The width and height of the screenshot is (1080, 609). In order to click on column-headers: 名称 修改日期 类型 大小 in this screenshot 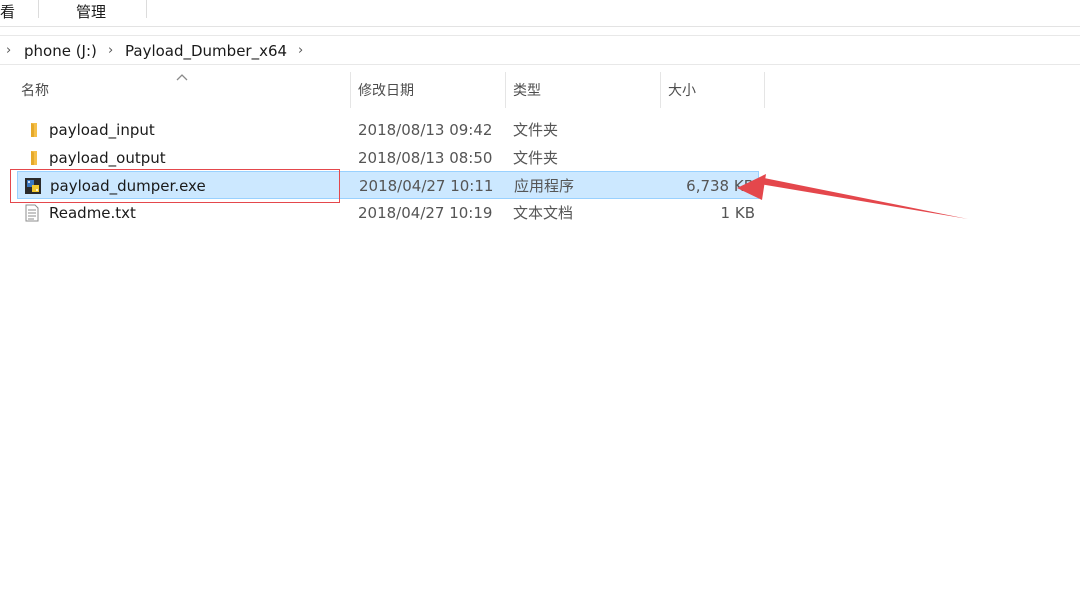, I will do `click(540, 91)`.